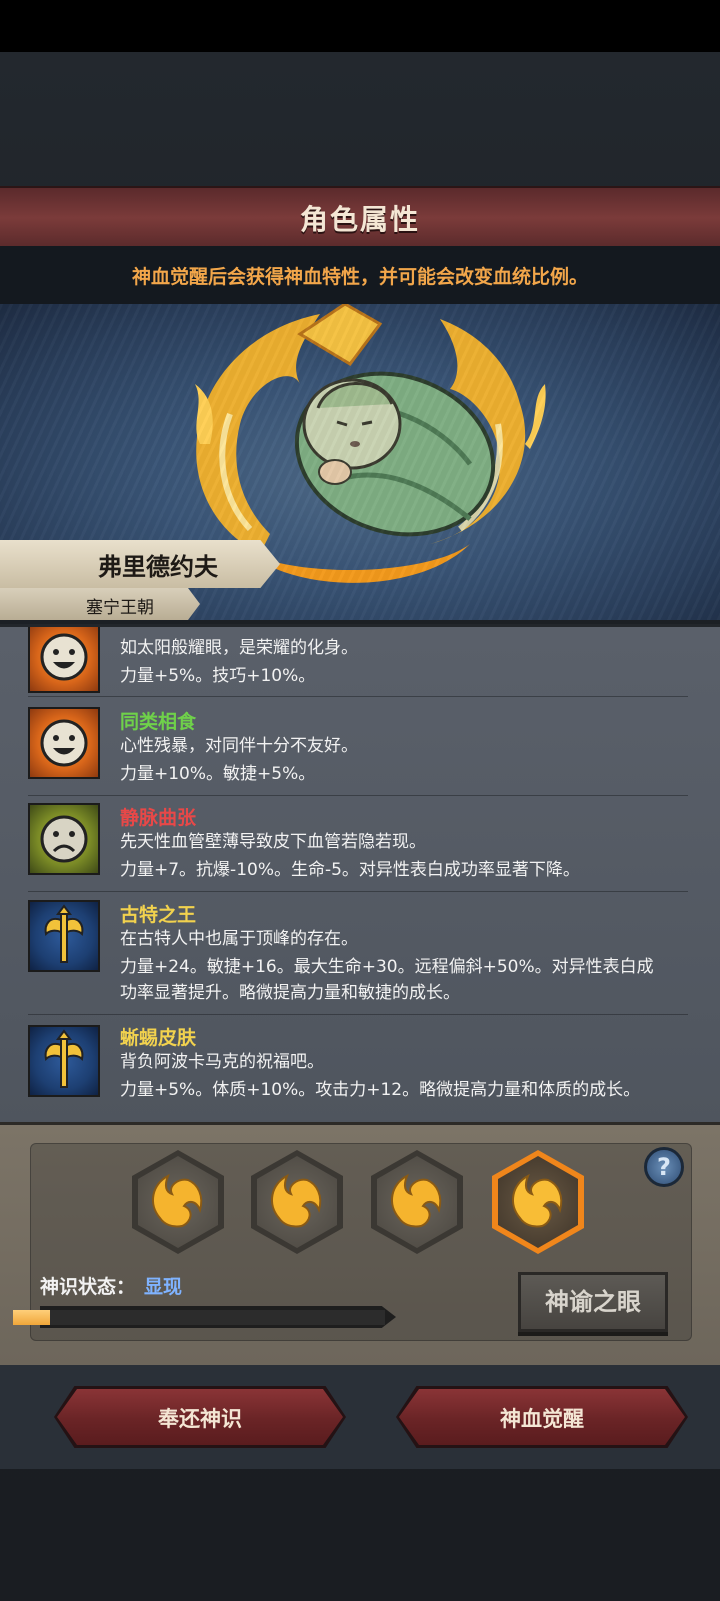 This screenshot has width=720, height=1601. I want to click on divine-progress-fill, so click(31, 1317).